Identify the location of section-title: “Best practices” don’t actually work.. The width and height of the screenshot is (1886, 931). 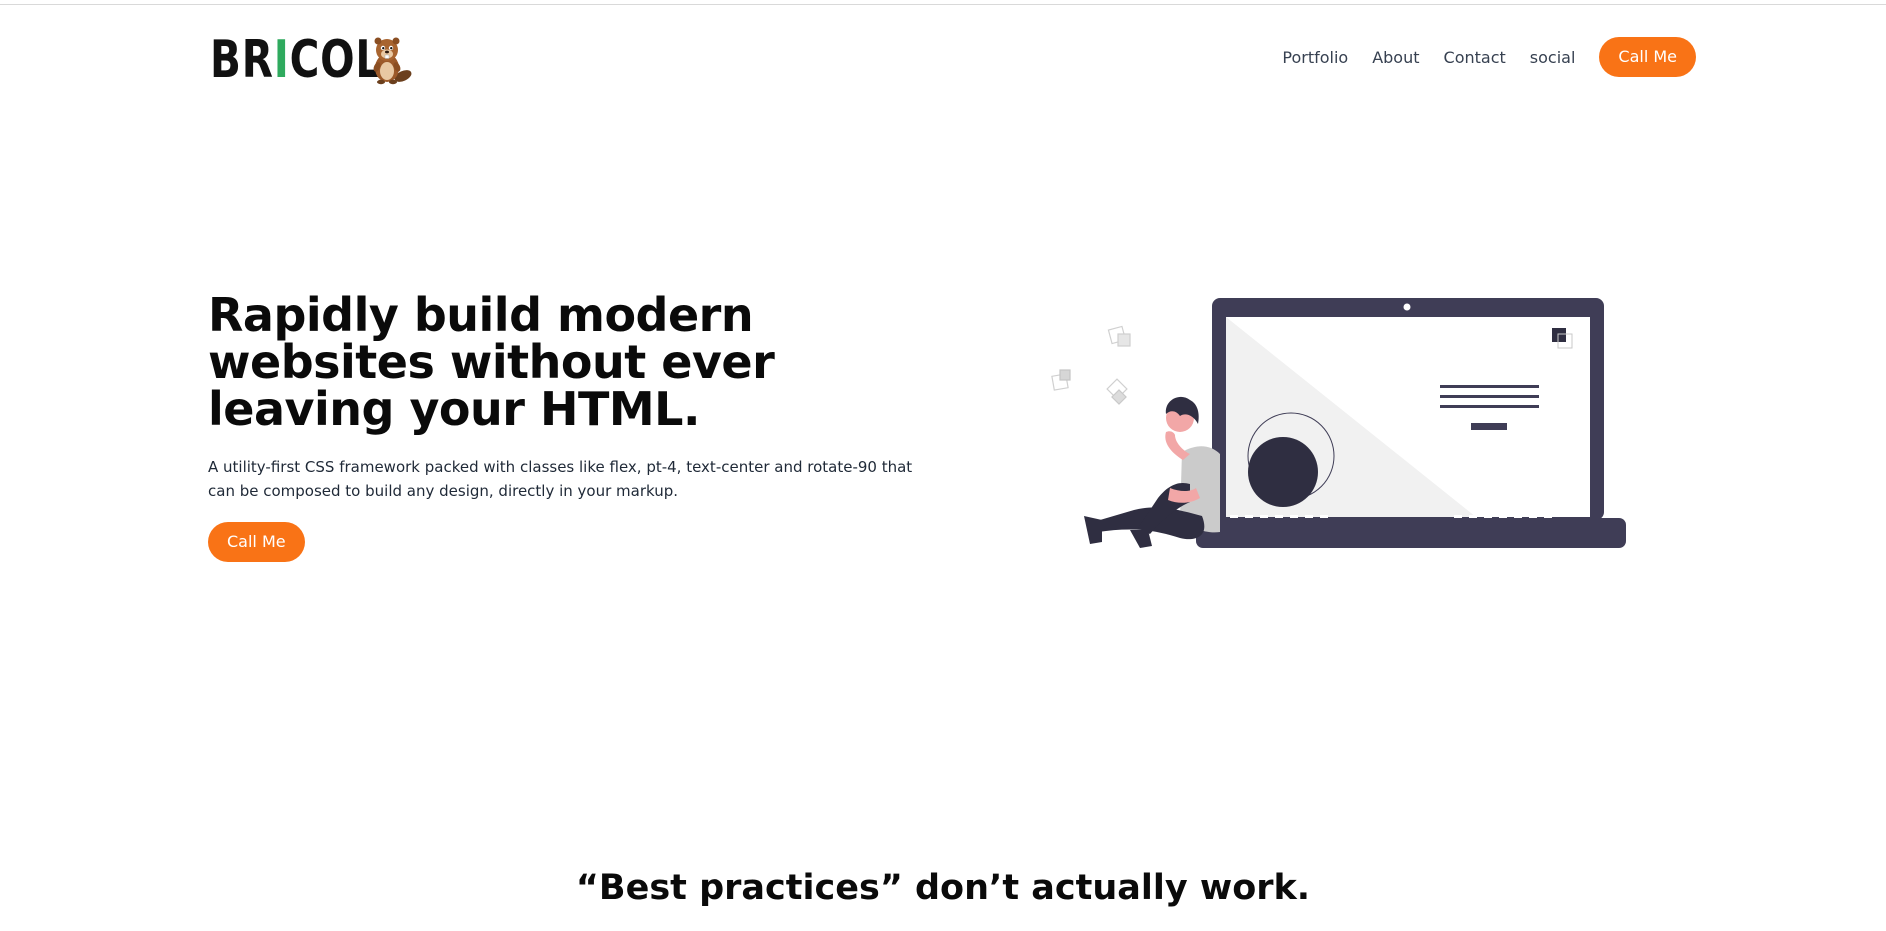
(943, 888).